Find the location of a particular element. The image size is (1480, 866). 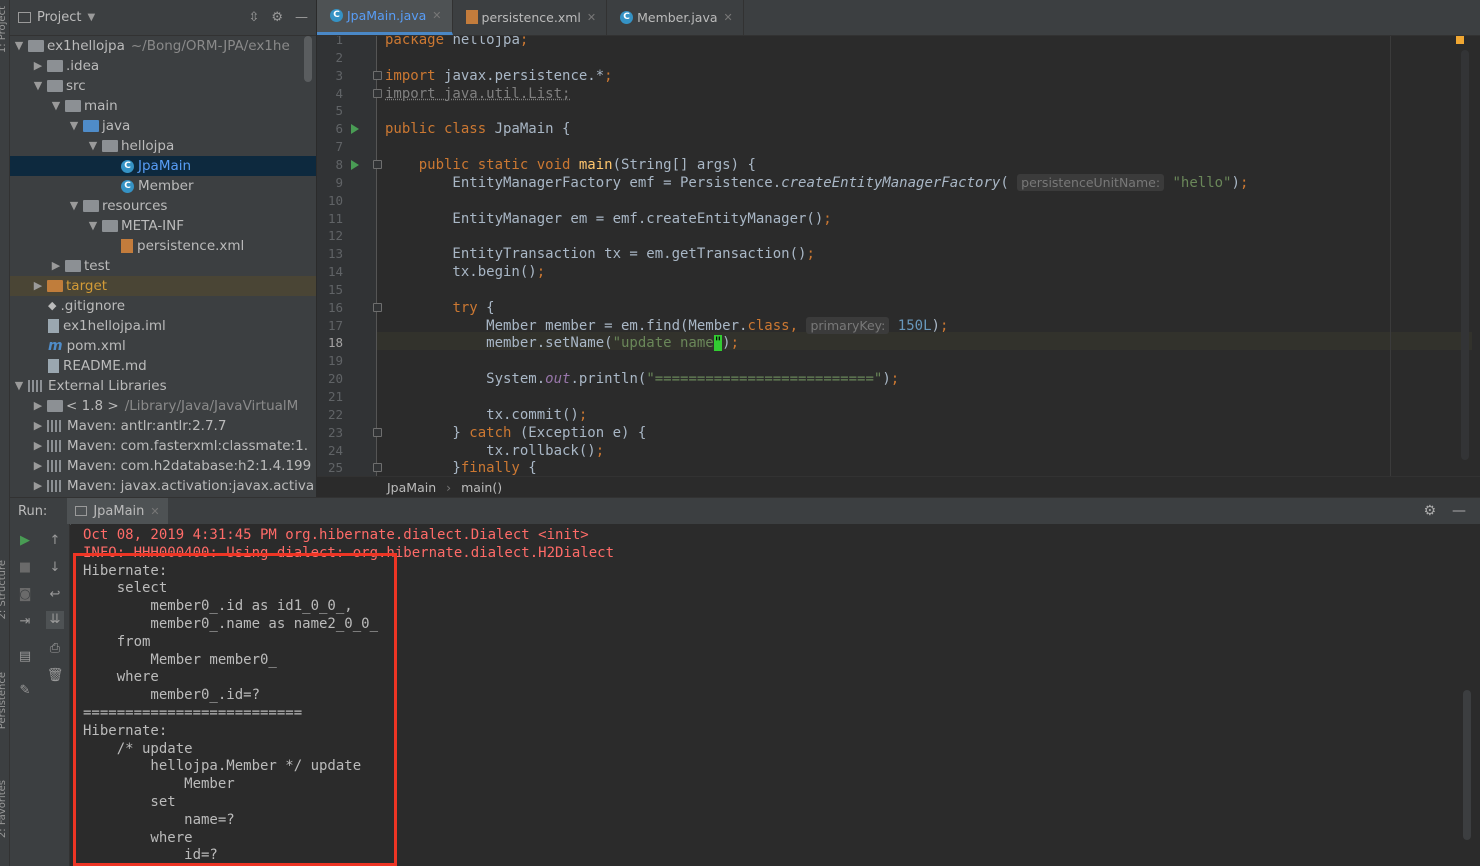

console-line: select is located at coordinates (125, 588).